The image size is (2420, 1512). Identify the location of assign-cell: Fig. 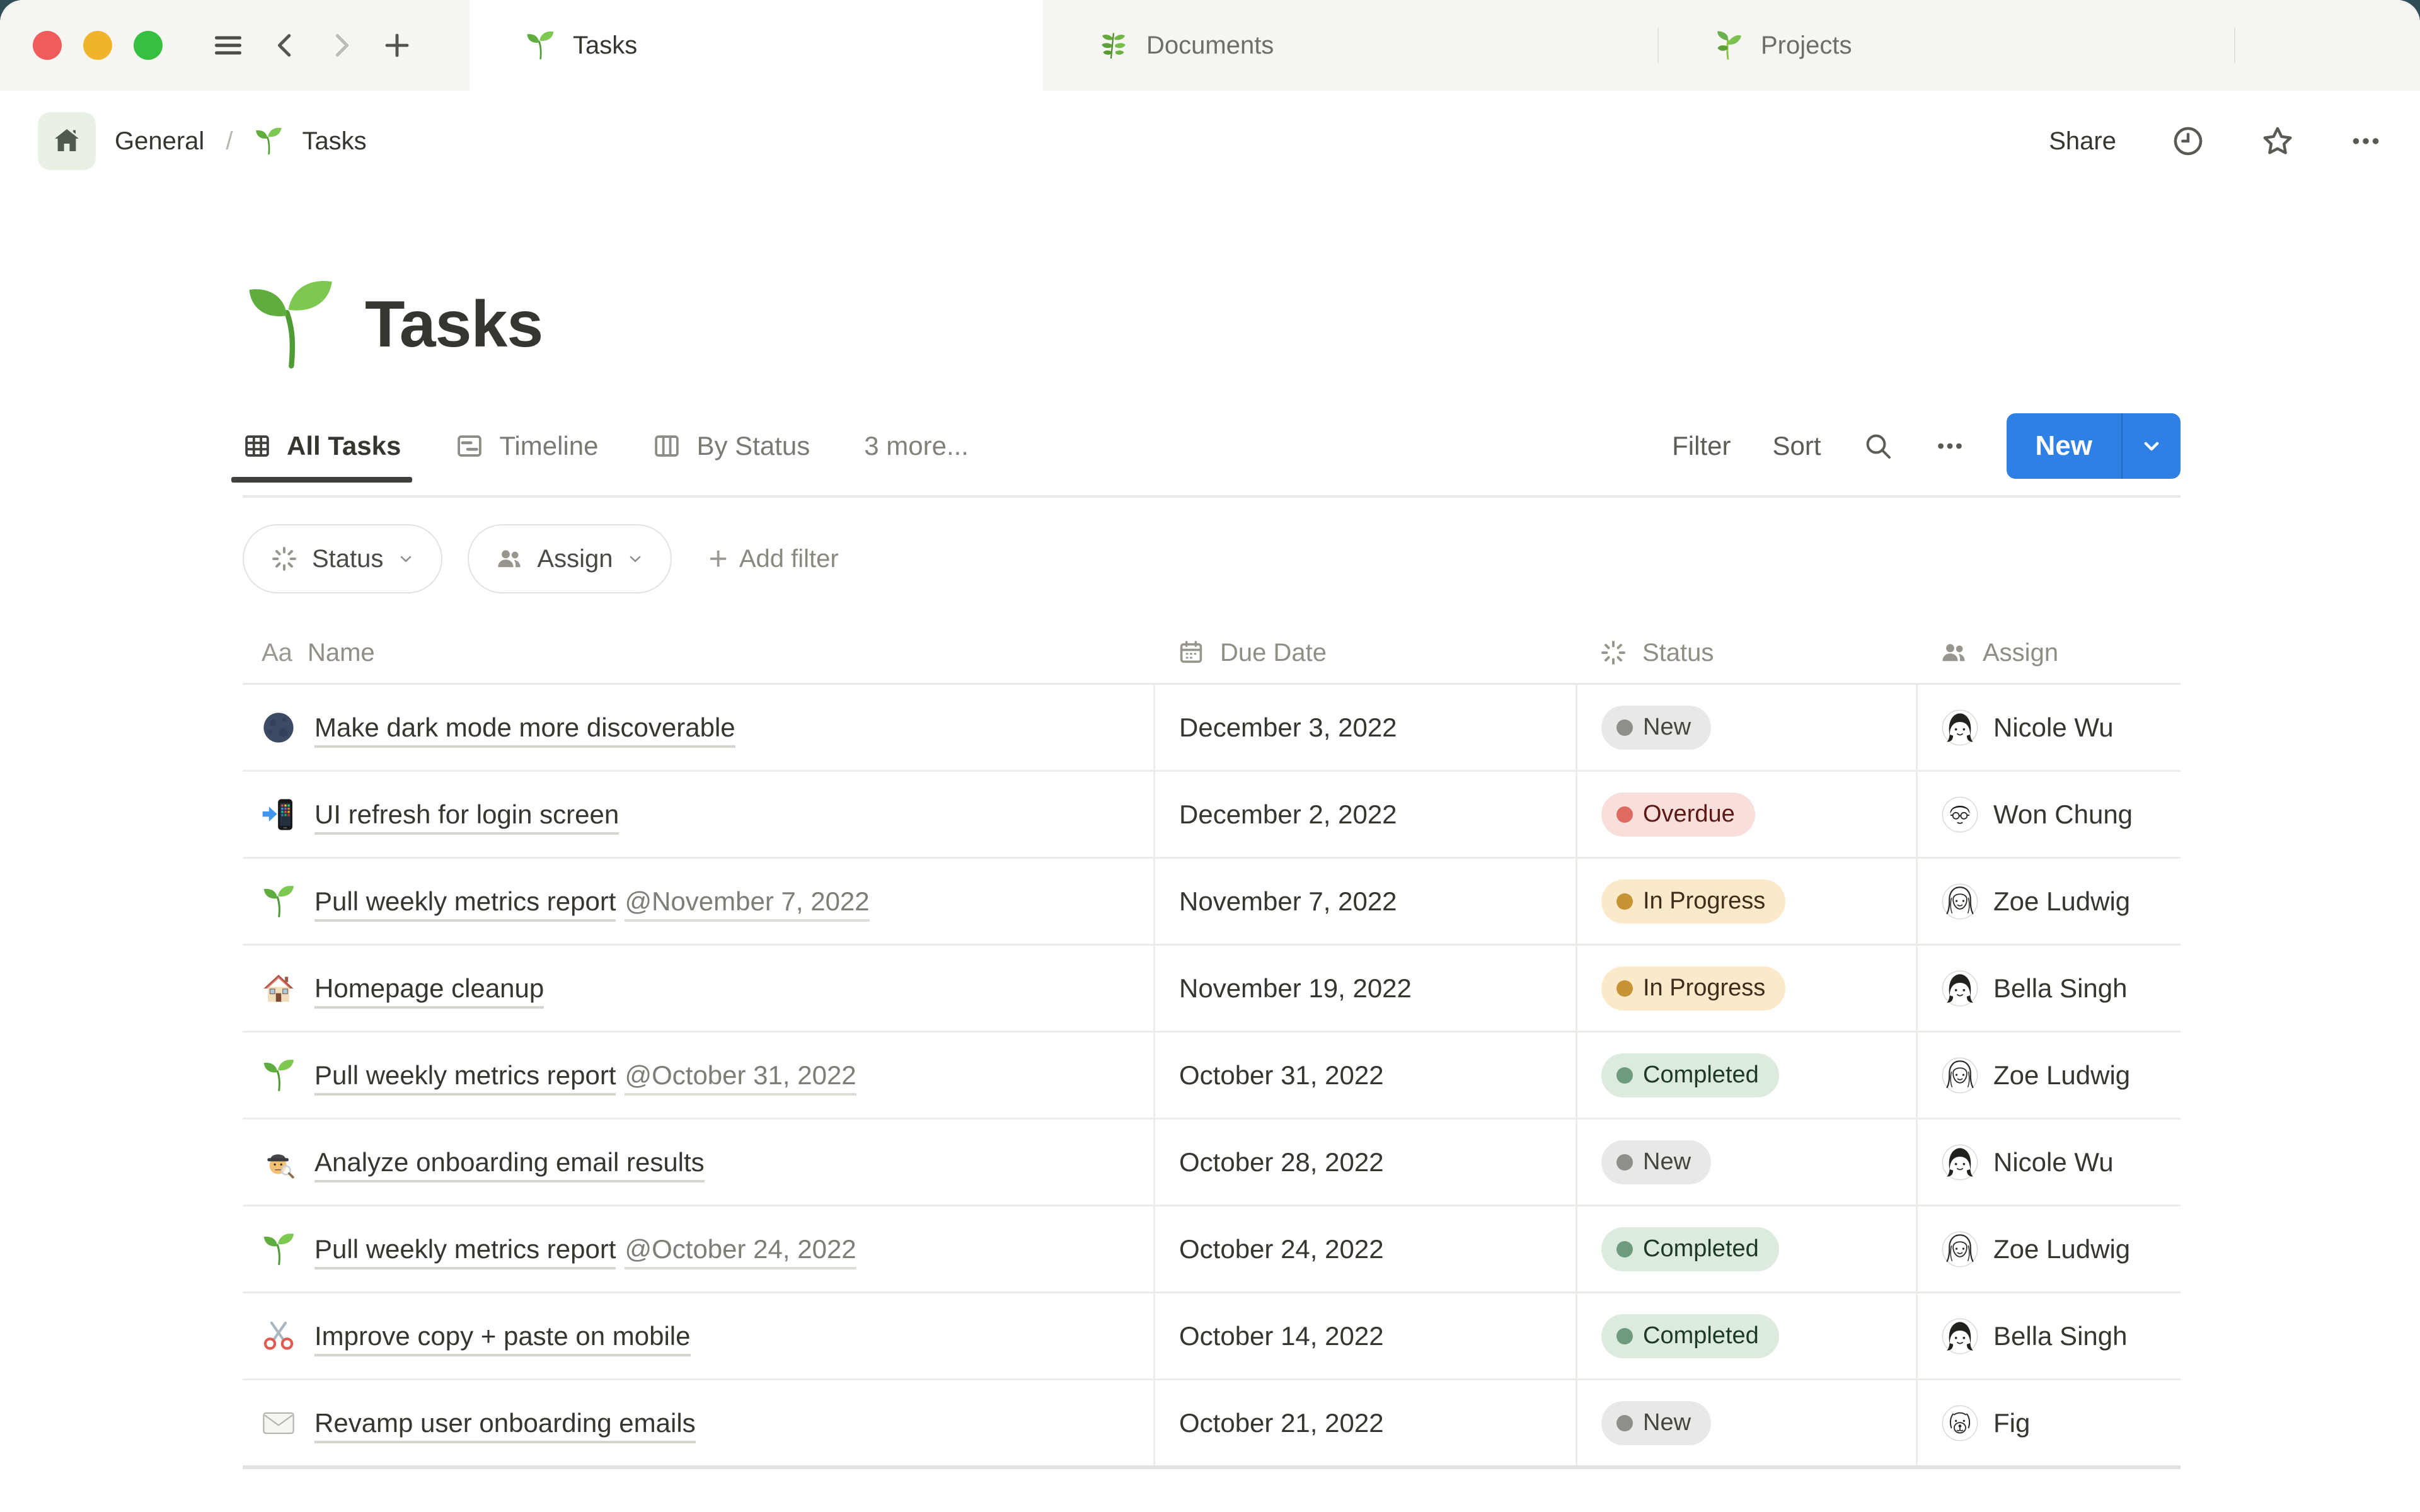
(2049, 1422).